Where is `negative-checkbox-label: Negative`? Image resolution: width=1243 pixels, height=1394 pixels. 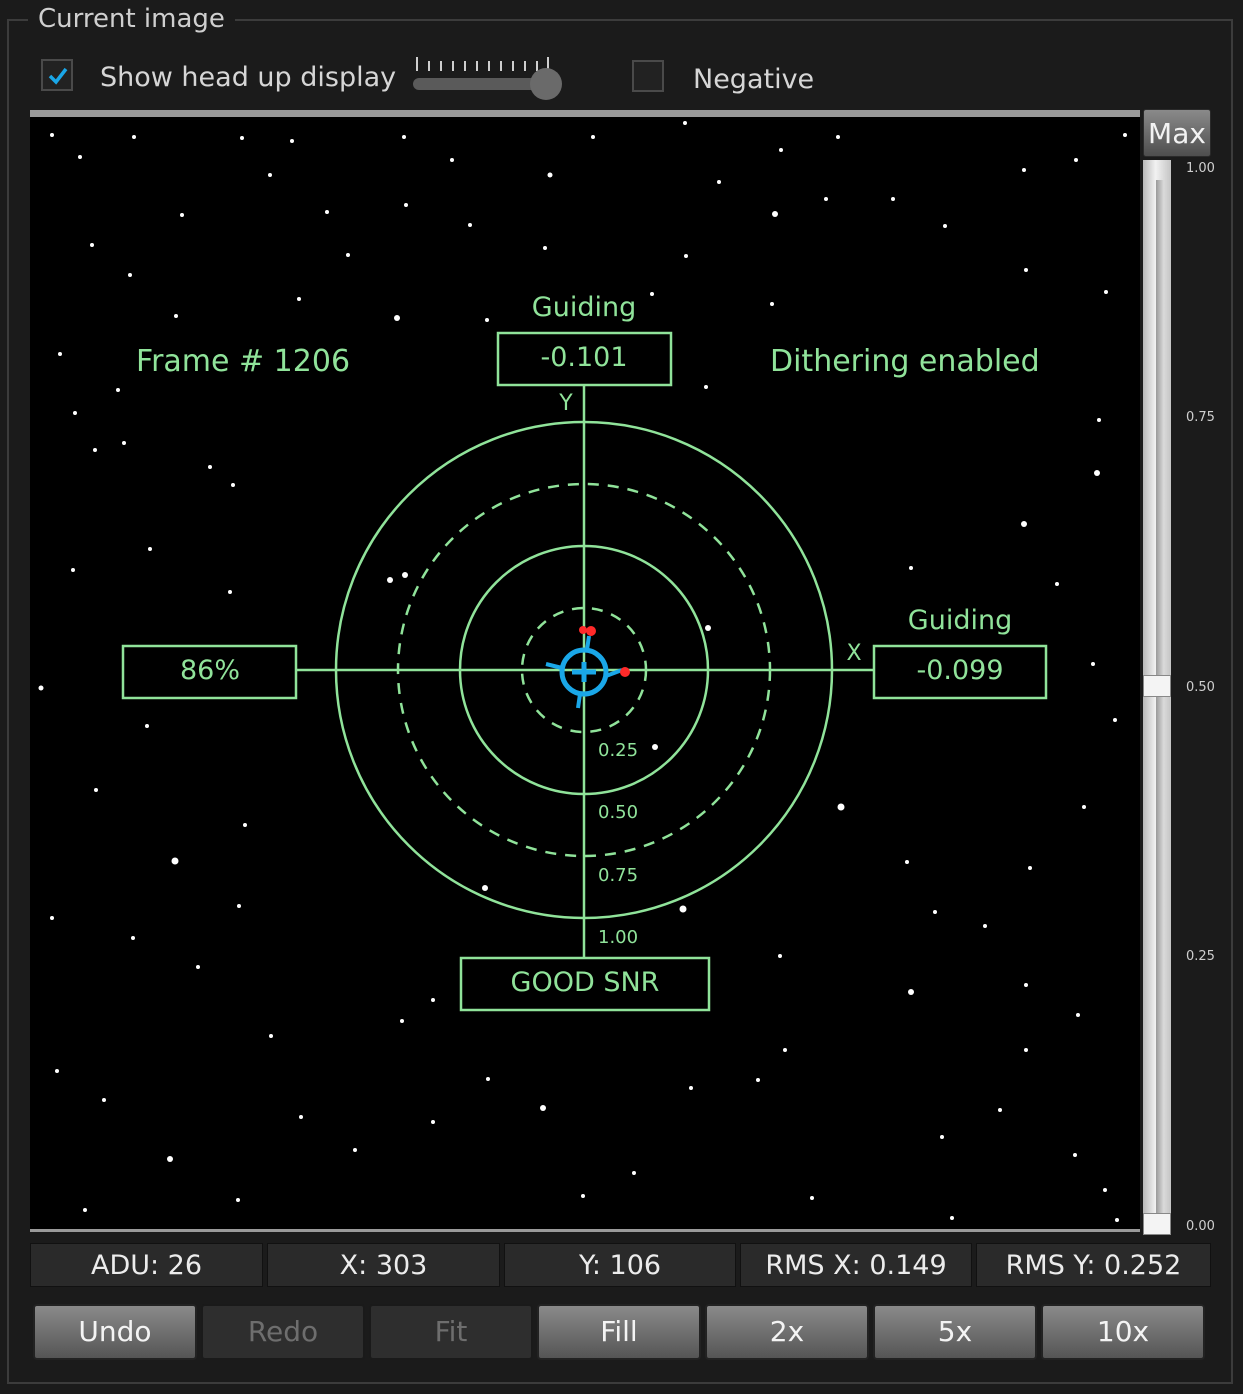
negative-checkbox-label: Negative is located at coordinates (753, 80).